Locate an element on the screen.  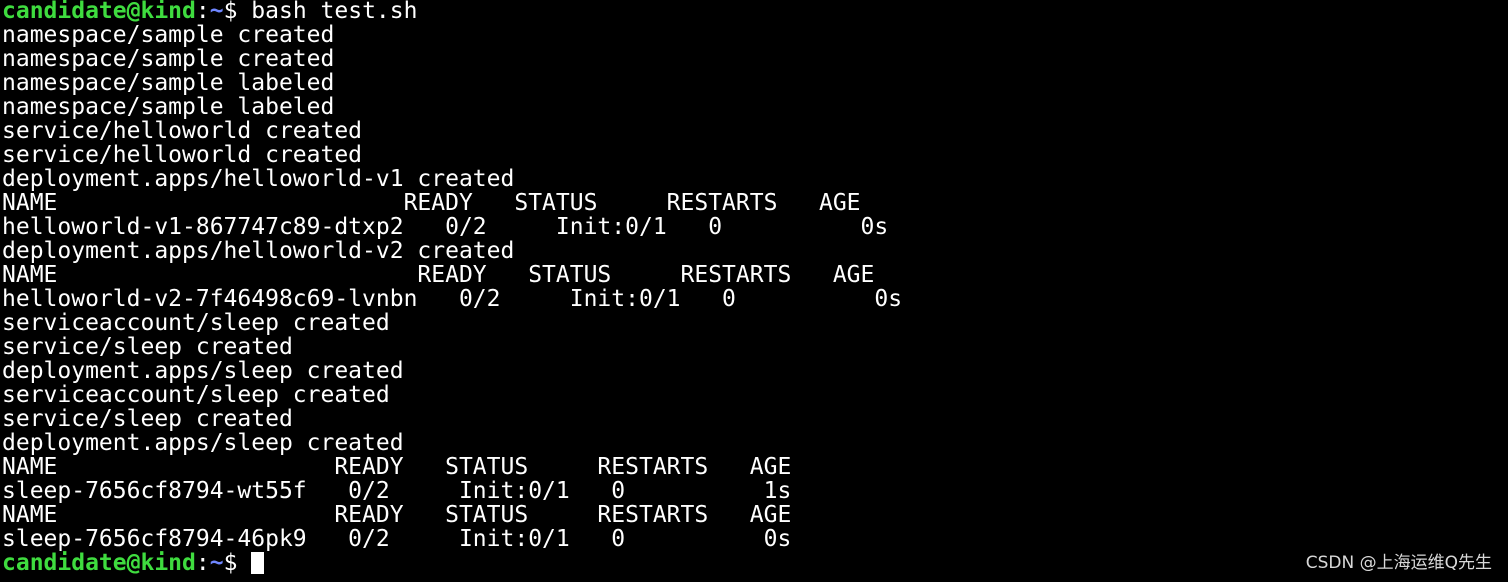
table-row: sleep-7656cf8794-wt55f 0/2 Init:0/1 0 1s is located at coordinates (397, 491).